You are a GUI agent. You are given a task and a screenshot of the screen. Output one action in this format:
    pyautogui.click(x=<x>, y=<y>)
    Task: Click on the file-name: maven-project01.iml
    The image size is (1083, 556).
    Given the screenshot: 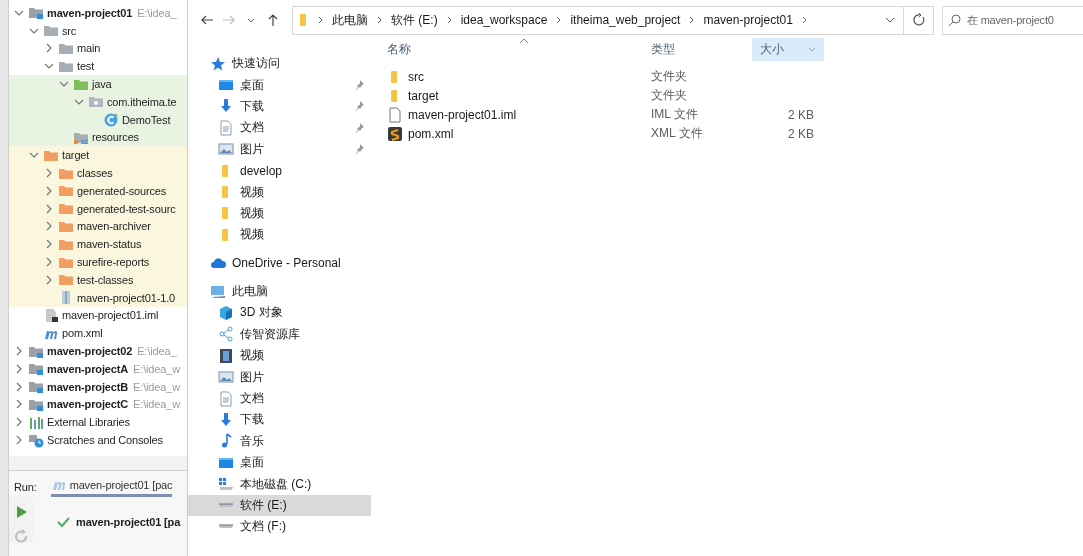 What is the action you would take?
    pyautogui.click(x=462, y=114)
    